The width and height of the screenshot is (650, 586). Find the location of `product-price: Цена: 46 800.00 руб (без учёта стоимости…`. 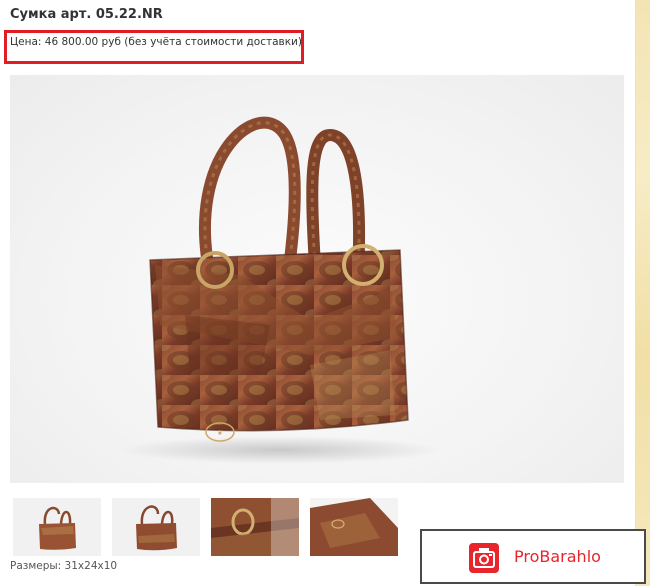

product-price: Цена: 46 800.00 руб (без учёта стоимости… is located at coordinates (156, 42).